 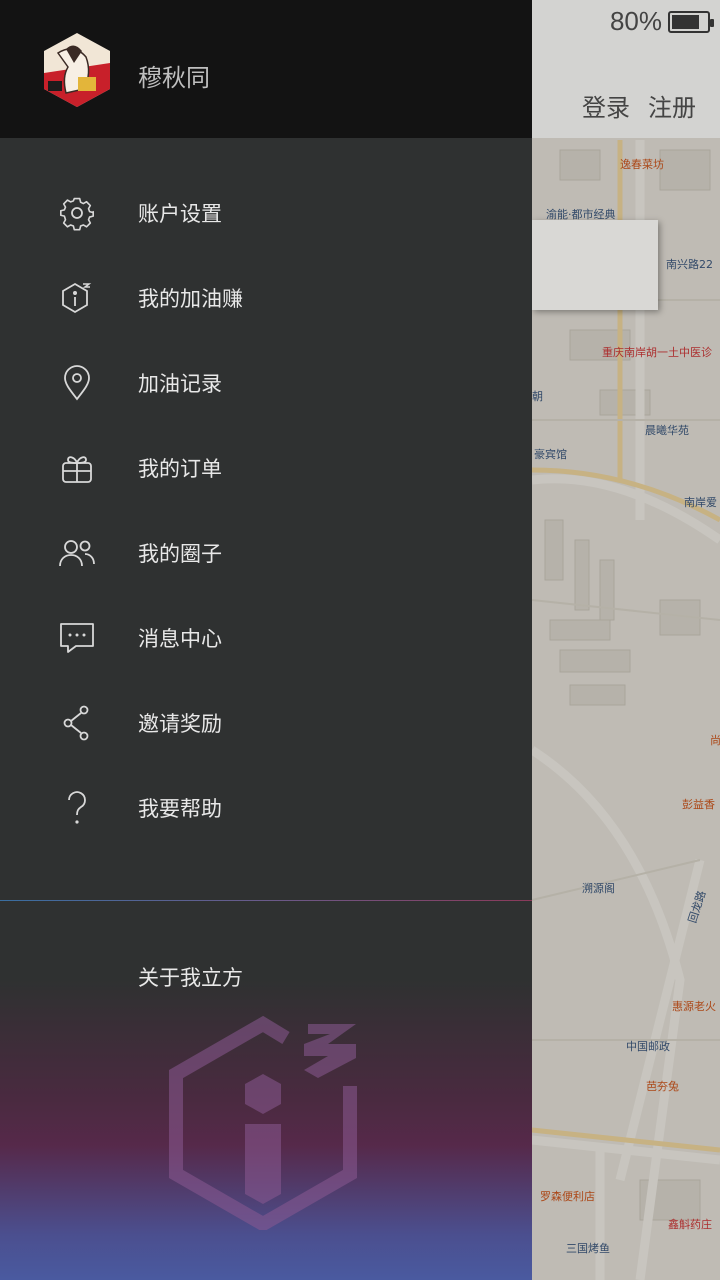 I want to click on auth-links: 登录 注册, so click(x=639, y=105).